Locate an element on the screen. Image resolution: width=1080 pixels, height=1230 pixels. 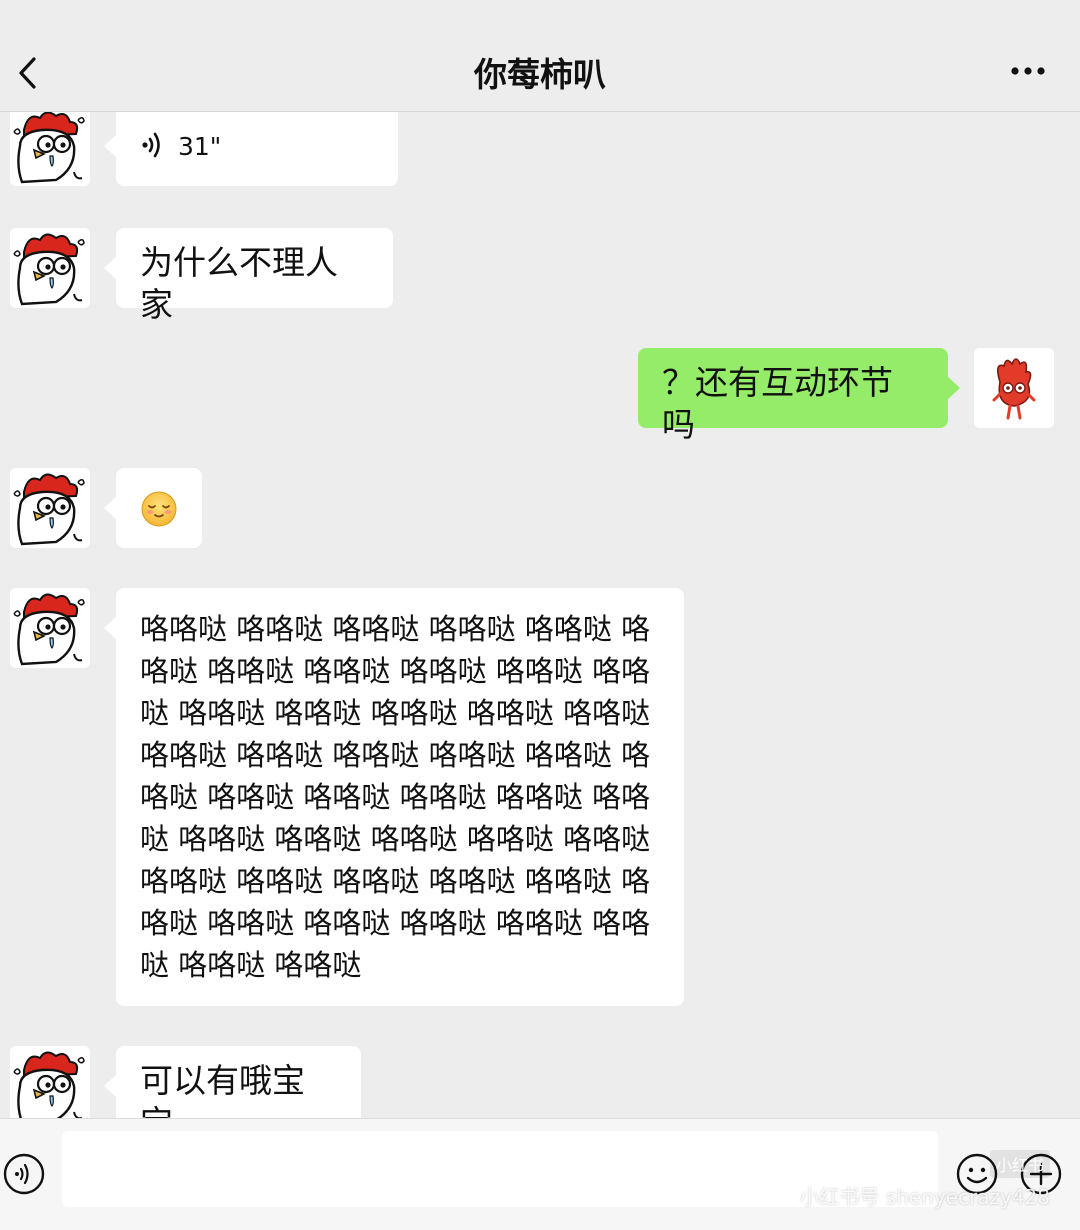
blush-emoji-icon is located at coordinates (159, 509).